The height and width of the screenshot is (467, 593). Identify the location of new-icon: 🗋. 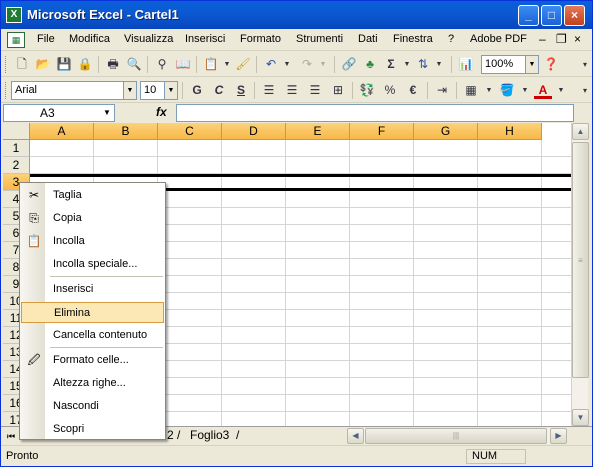
(22, 64).